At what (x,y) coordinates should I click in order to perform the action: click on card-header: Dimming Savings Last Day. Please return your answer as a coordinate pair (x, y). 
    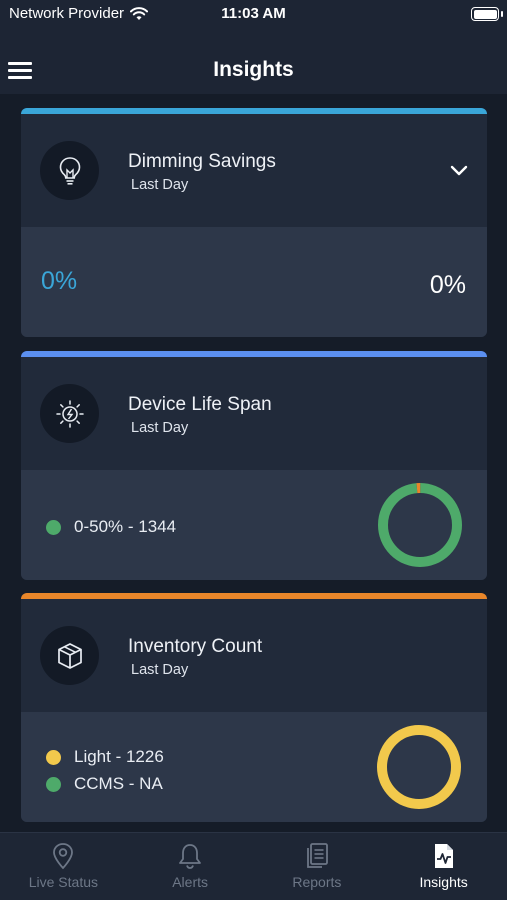
    Looking at the image, I should click on (254, 170).